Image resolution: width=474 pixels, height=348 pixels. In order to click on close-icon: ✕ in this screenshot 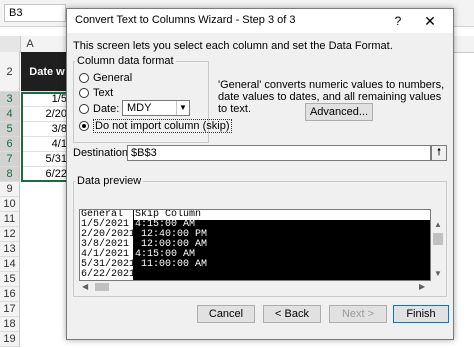, I will do `click(430, 21)`.